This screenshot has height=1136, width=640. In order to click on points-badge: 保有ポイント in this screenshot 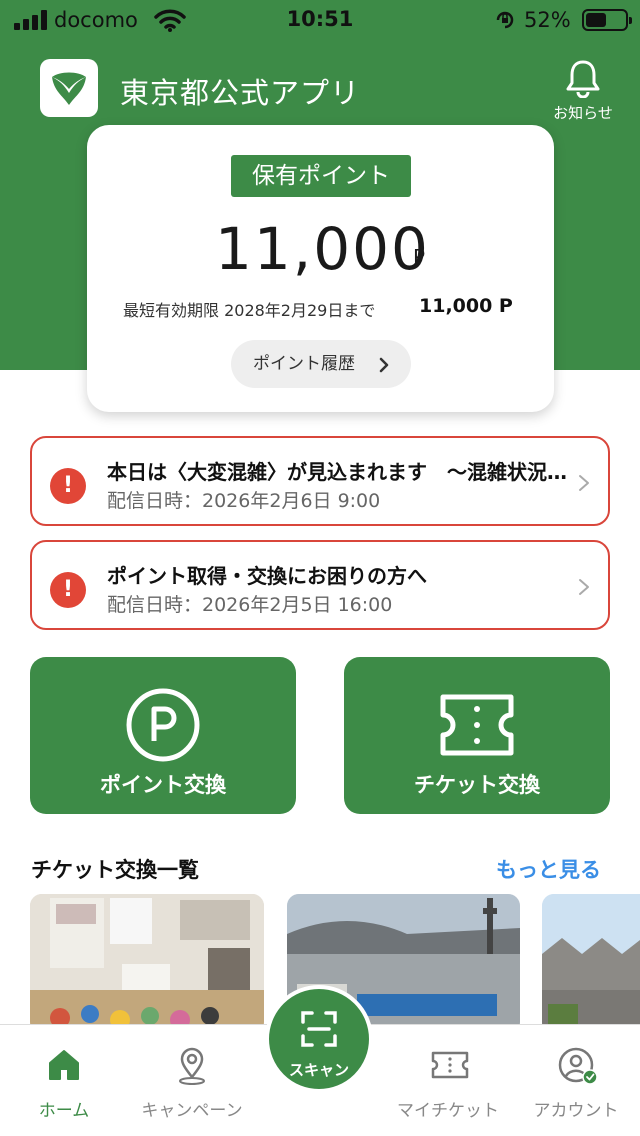, I will do `click(321, 176)`.